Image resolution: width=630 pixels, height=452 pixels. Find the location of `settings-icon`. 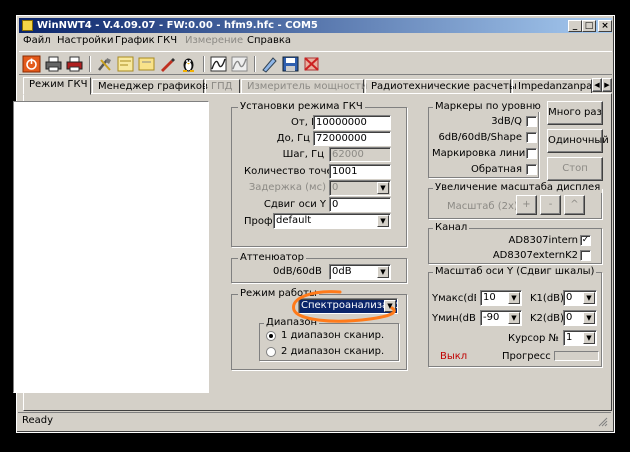

settings-icon is located at coordinates (104, 64).